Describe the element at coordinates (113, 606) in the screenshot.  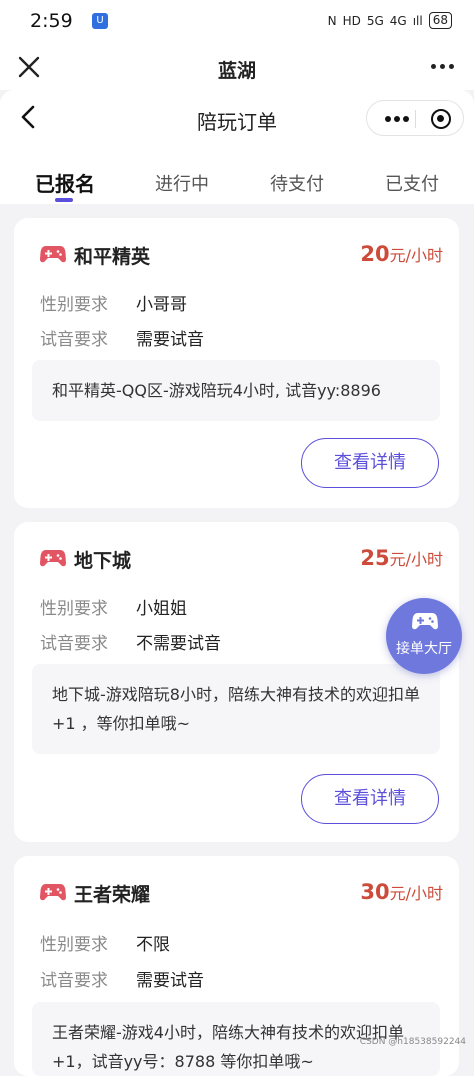
I see `gender-row: 性别要求 小姐姐` at that location.